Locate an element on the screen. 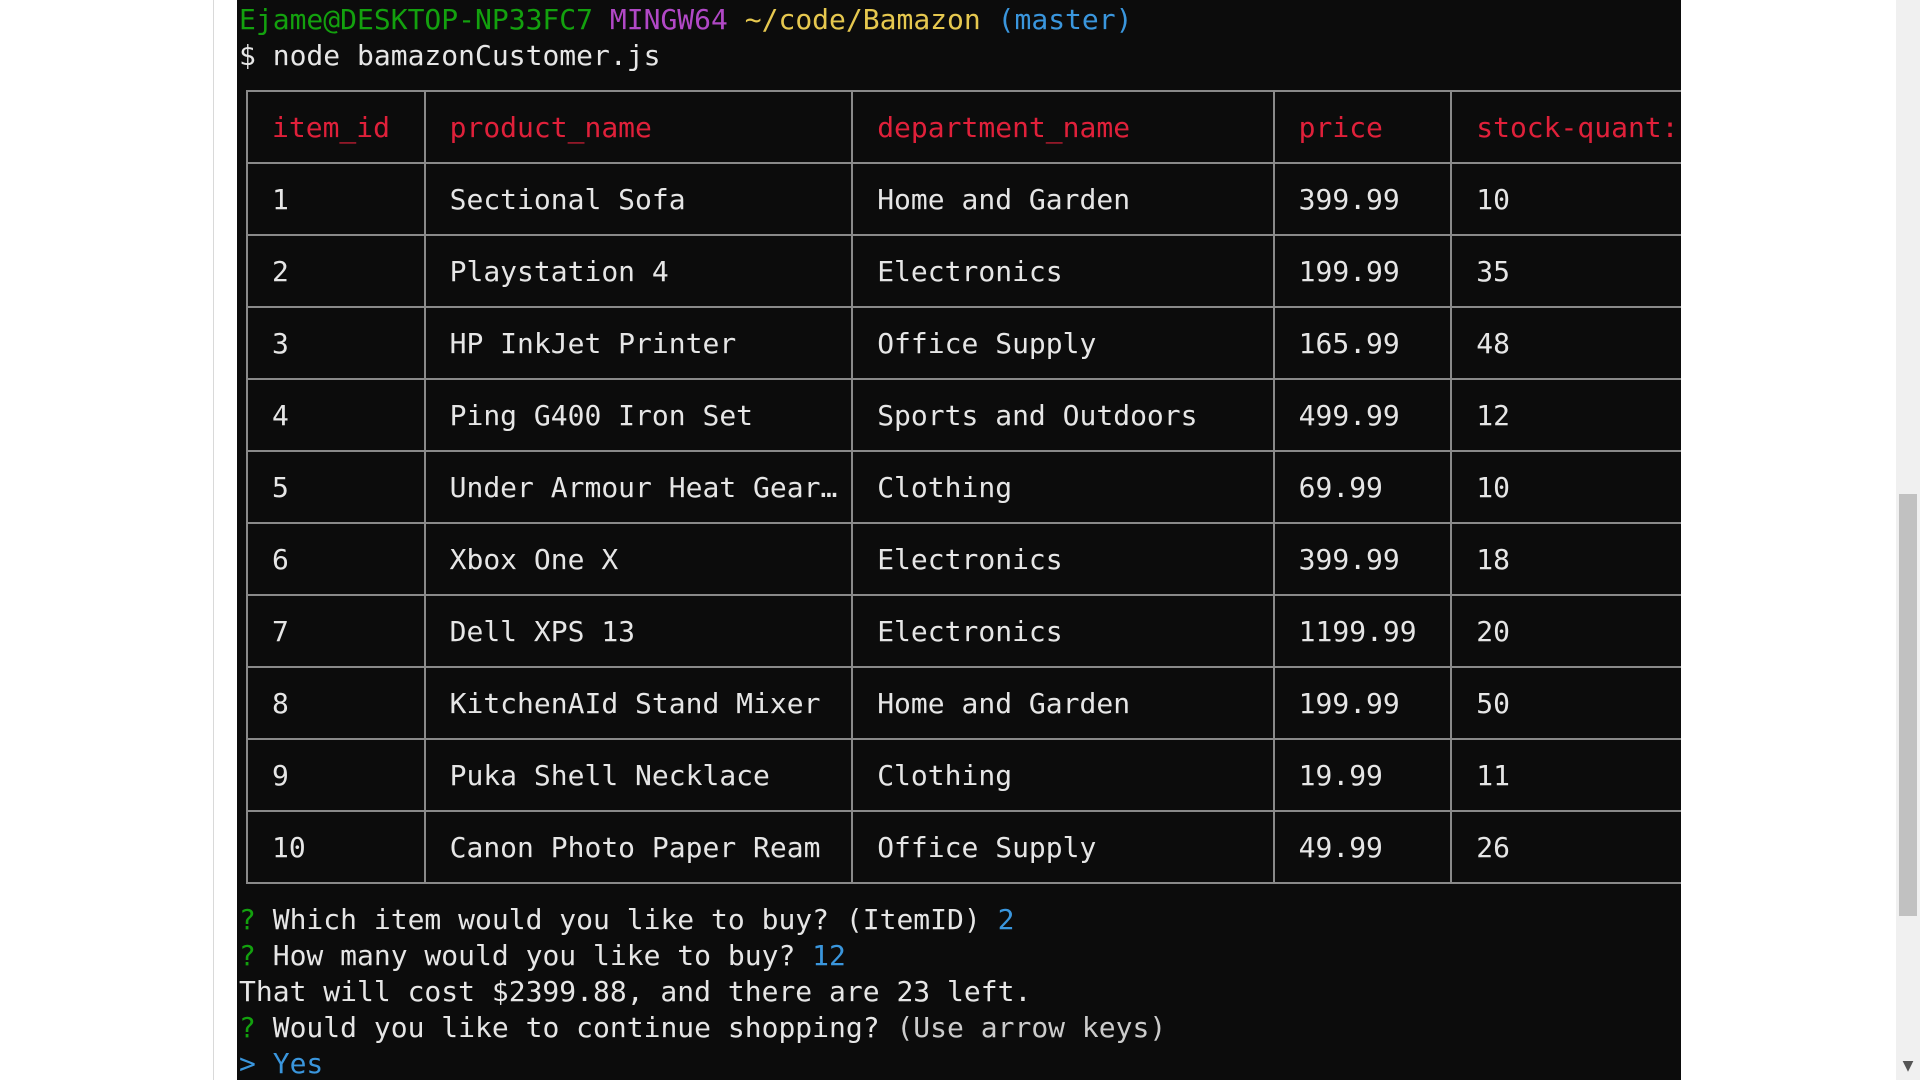  cell-stock-quantity: 26 is located at coordinates (1565, 847).